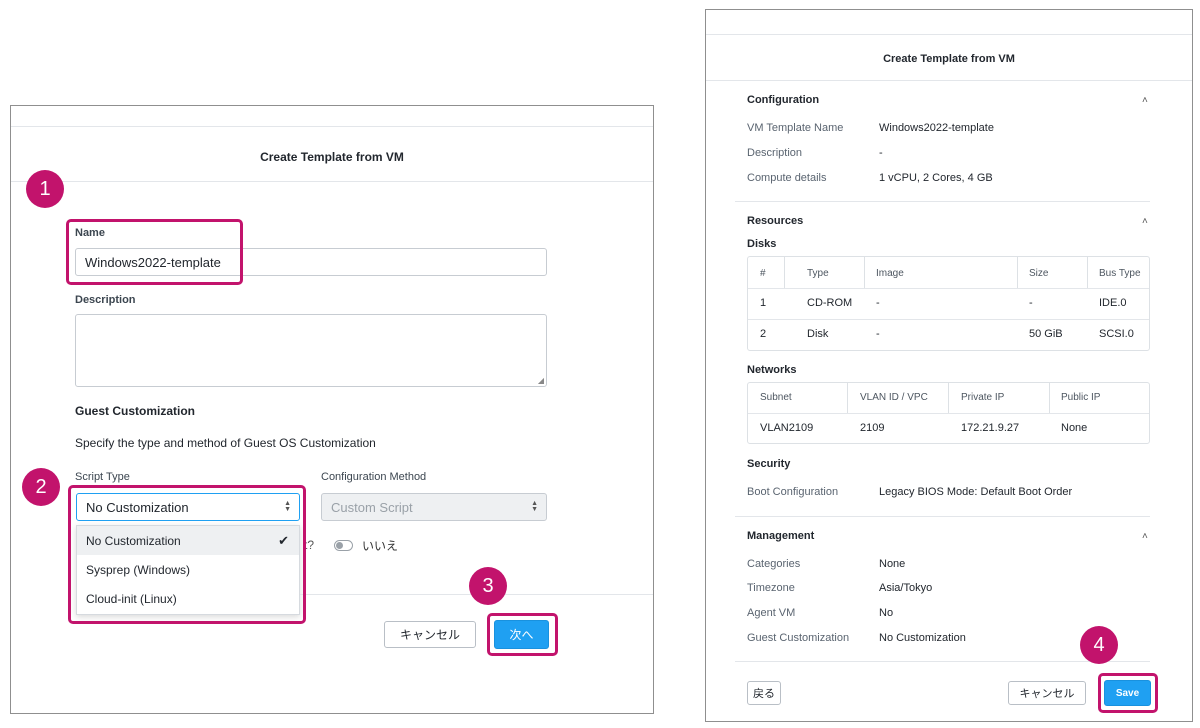 Image resolution: width=1200 pixels, height=728 pixels. I want to click on table-cell: SCSI.0, so click(1116, 334).